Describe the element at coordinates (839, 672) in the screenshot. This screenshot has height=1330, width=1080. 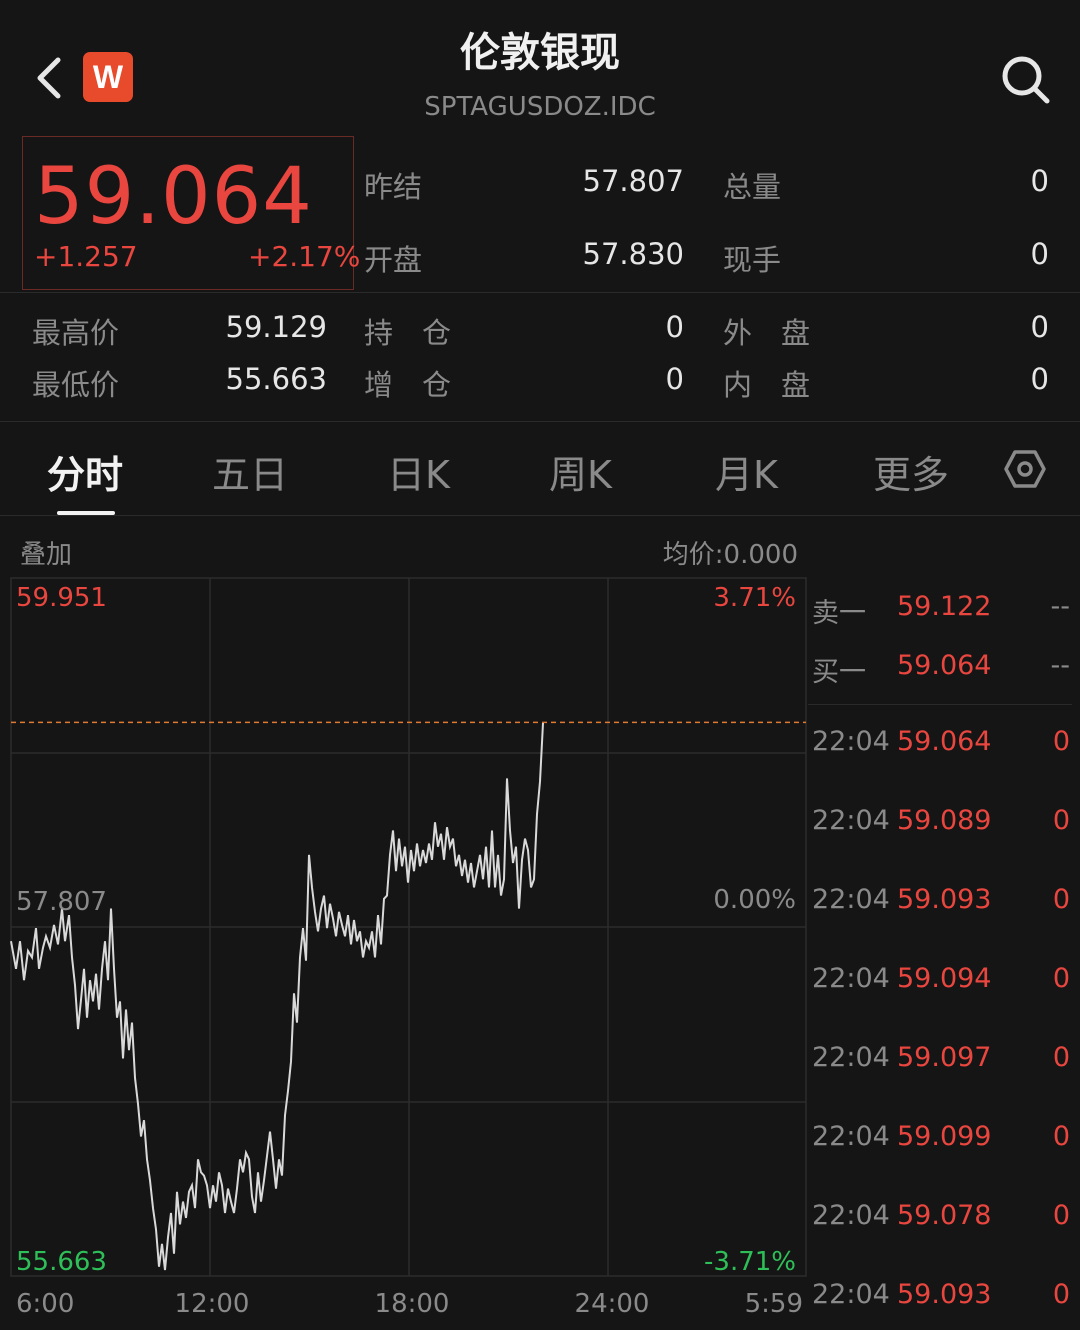
I see `buy-one-label: 买一` at that location.